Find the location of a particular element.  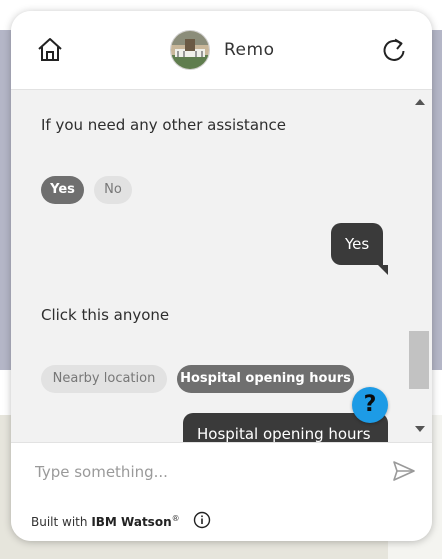

bot-avatar is located at coordinates (190, 50).